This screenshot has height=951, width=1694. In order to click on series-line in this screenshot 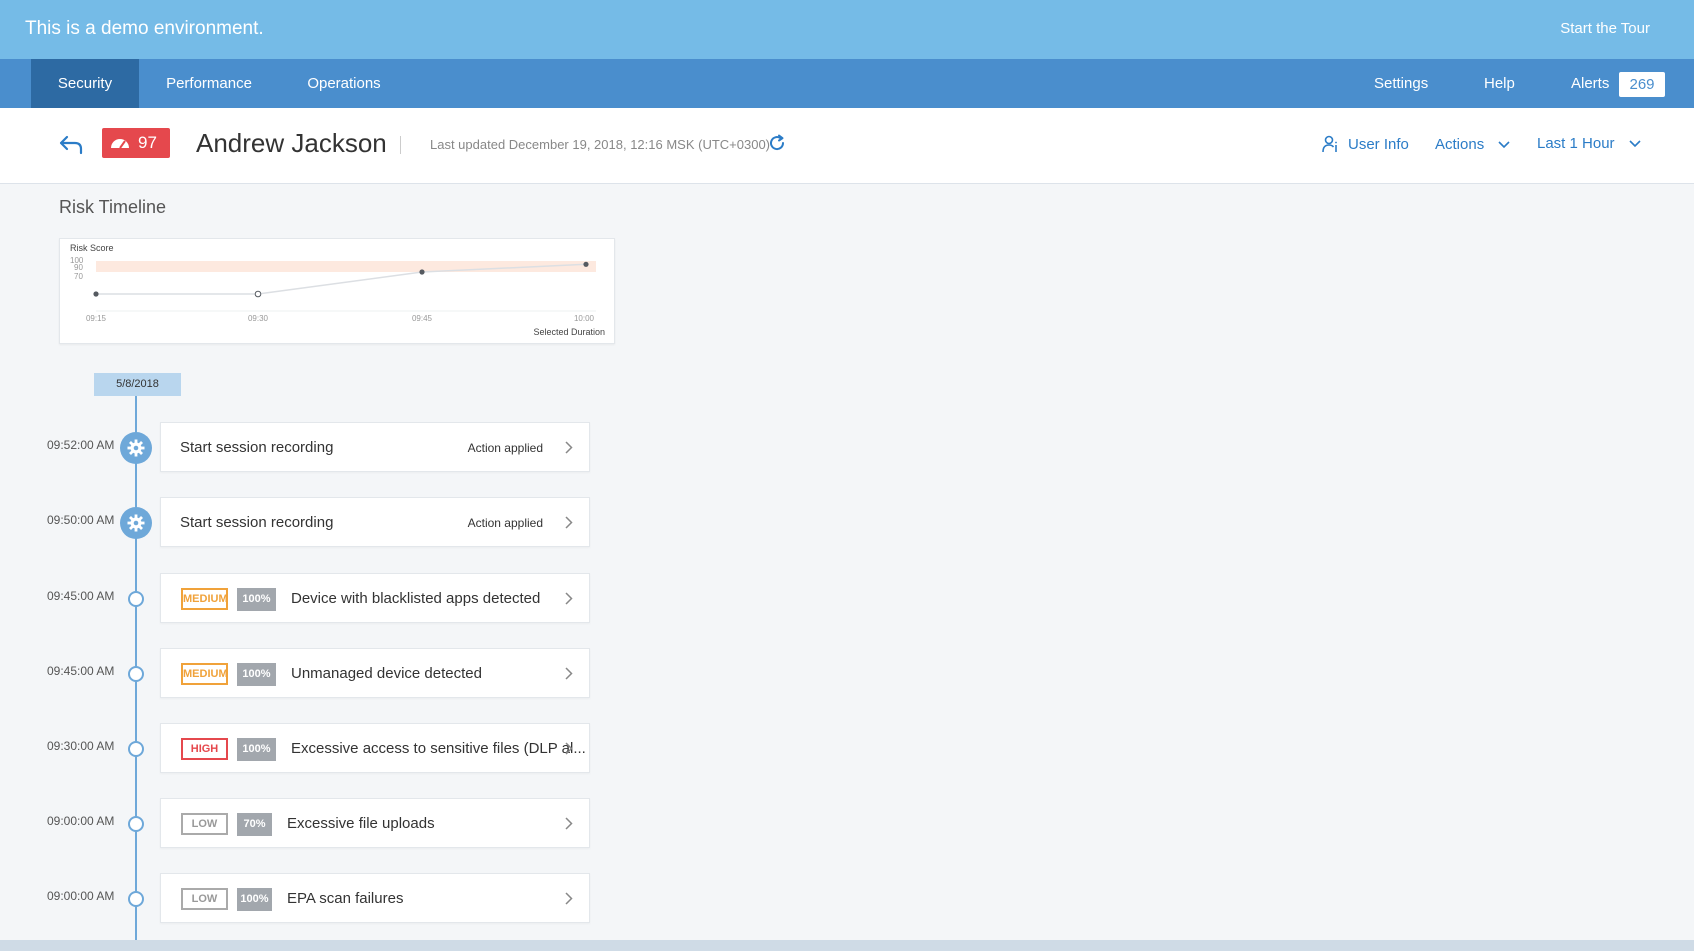, I will do `click(340, 283)`.